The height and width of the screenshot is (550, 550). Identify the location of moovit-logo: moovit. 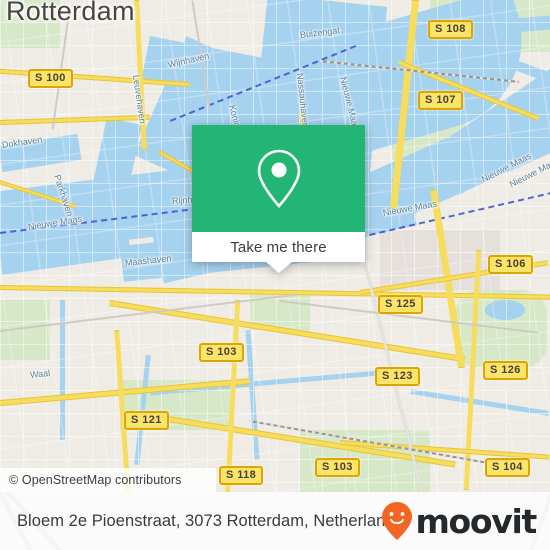
(459, 521).